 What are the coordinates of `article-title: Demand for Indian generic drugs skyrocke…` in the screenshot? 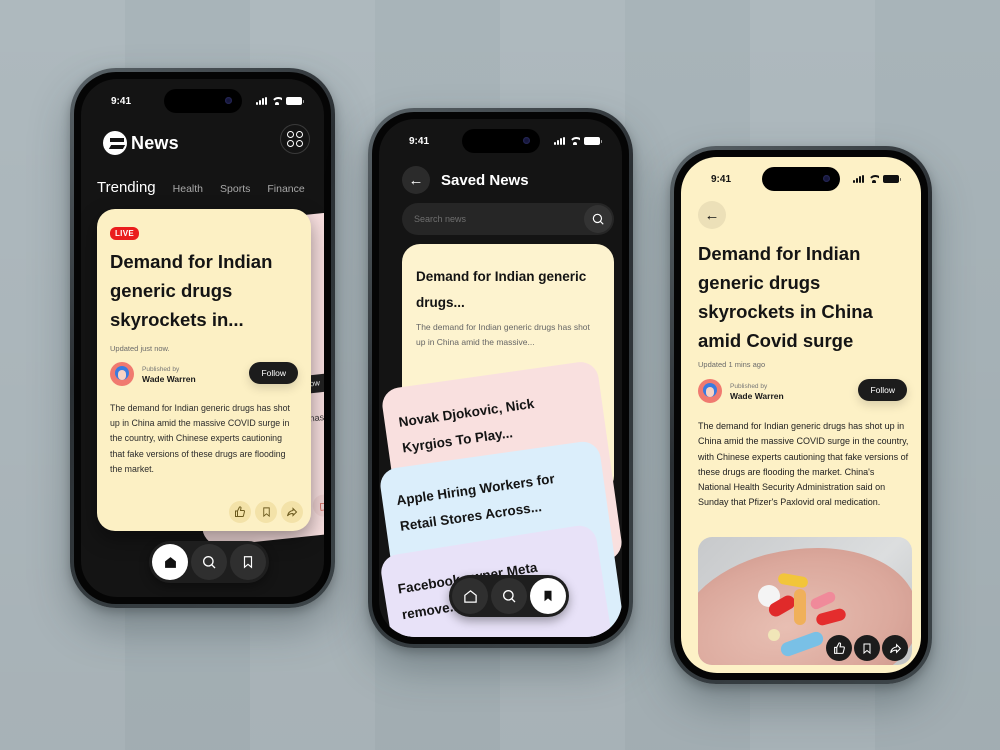 It's located at (785, 297).